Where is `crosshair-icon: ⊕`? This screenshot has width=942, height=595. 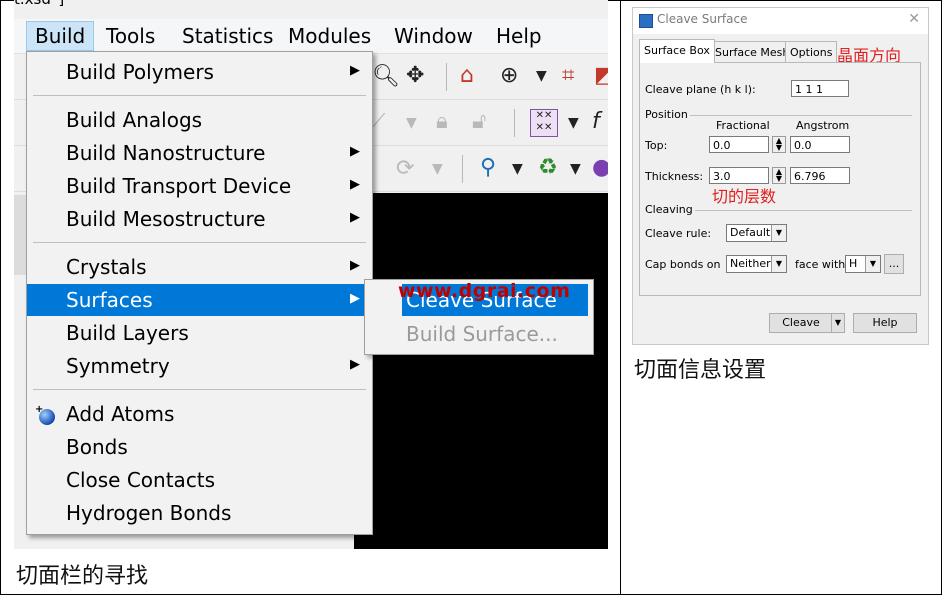 crosshair-icon: ⊕ is located at coordinates (509, 76).